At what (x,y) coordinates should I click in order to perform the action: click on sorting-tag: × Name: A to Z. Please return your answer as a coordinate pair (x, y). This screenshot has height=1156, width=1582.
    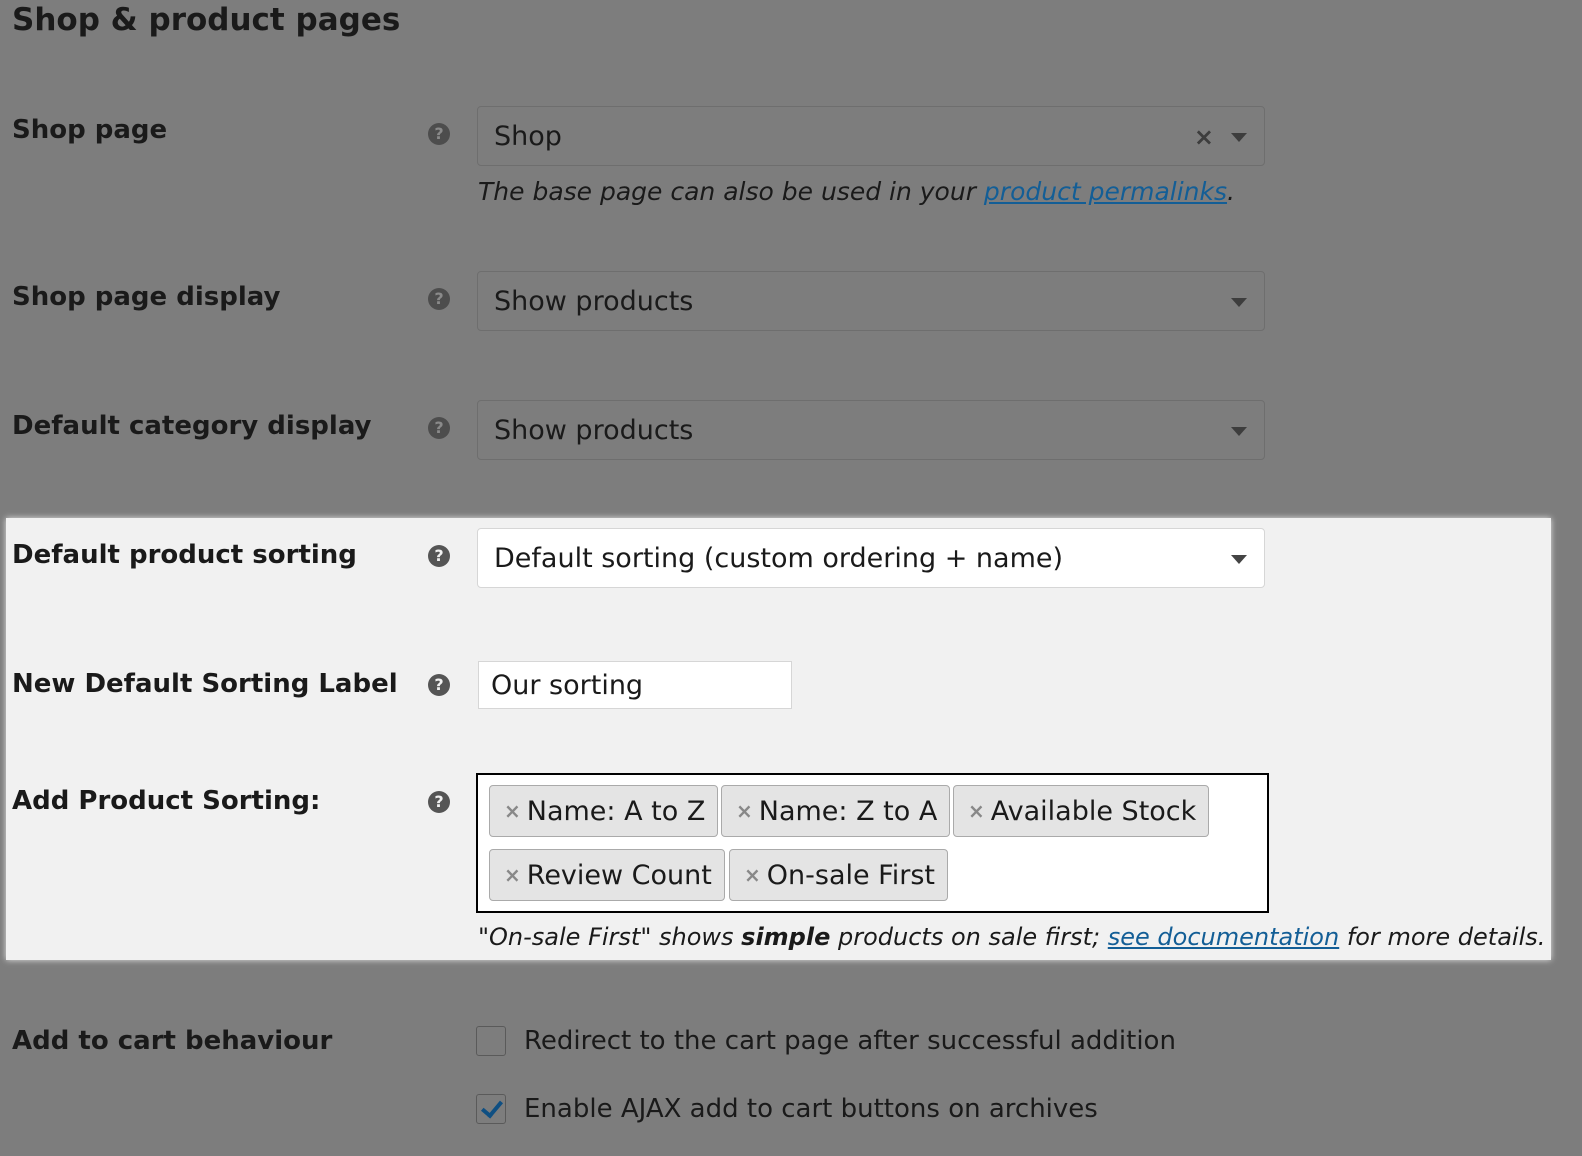
    Looking at the image, I should click on (604, 811).